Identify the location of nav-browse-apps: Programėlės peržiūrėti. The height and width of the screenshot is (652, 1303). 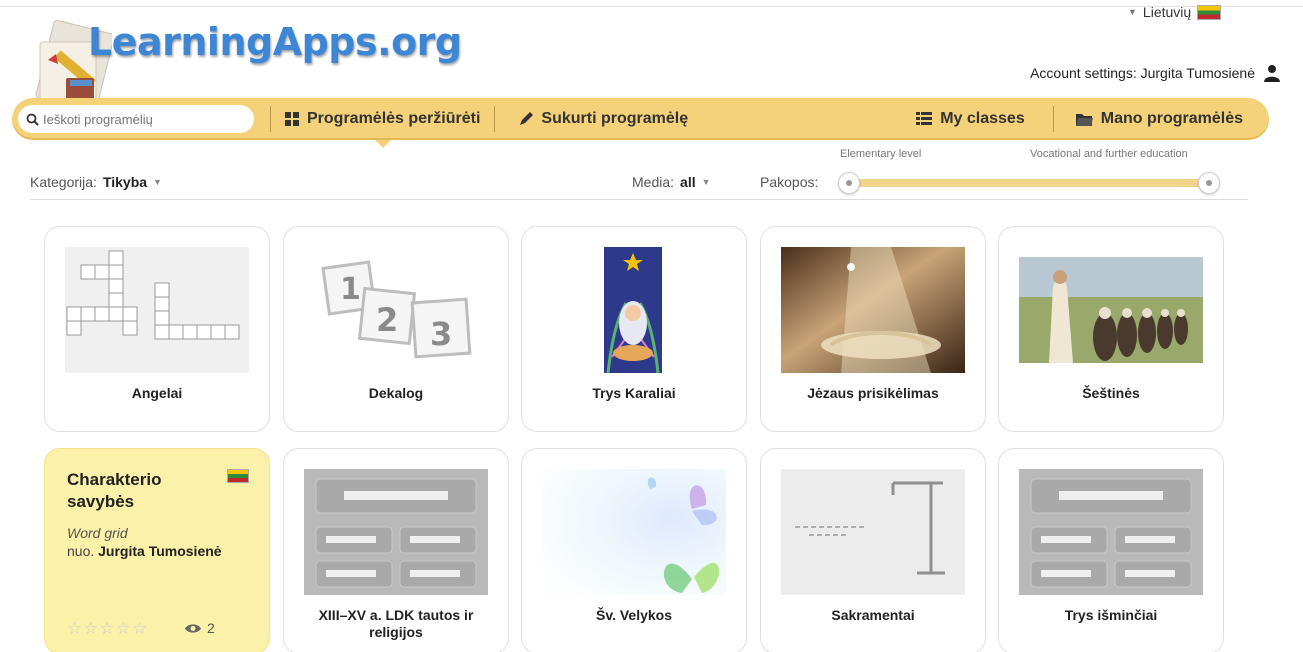
(382, 123).